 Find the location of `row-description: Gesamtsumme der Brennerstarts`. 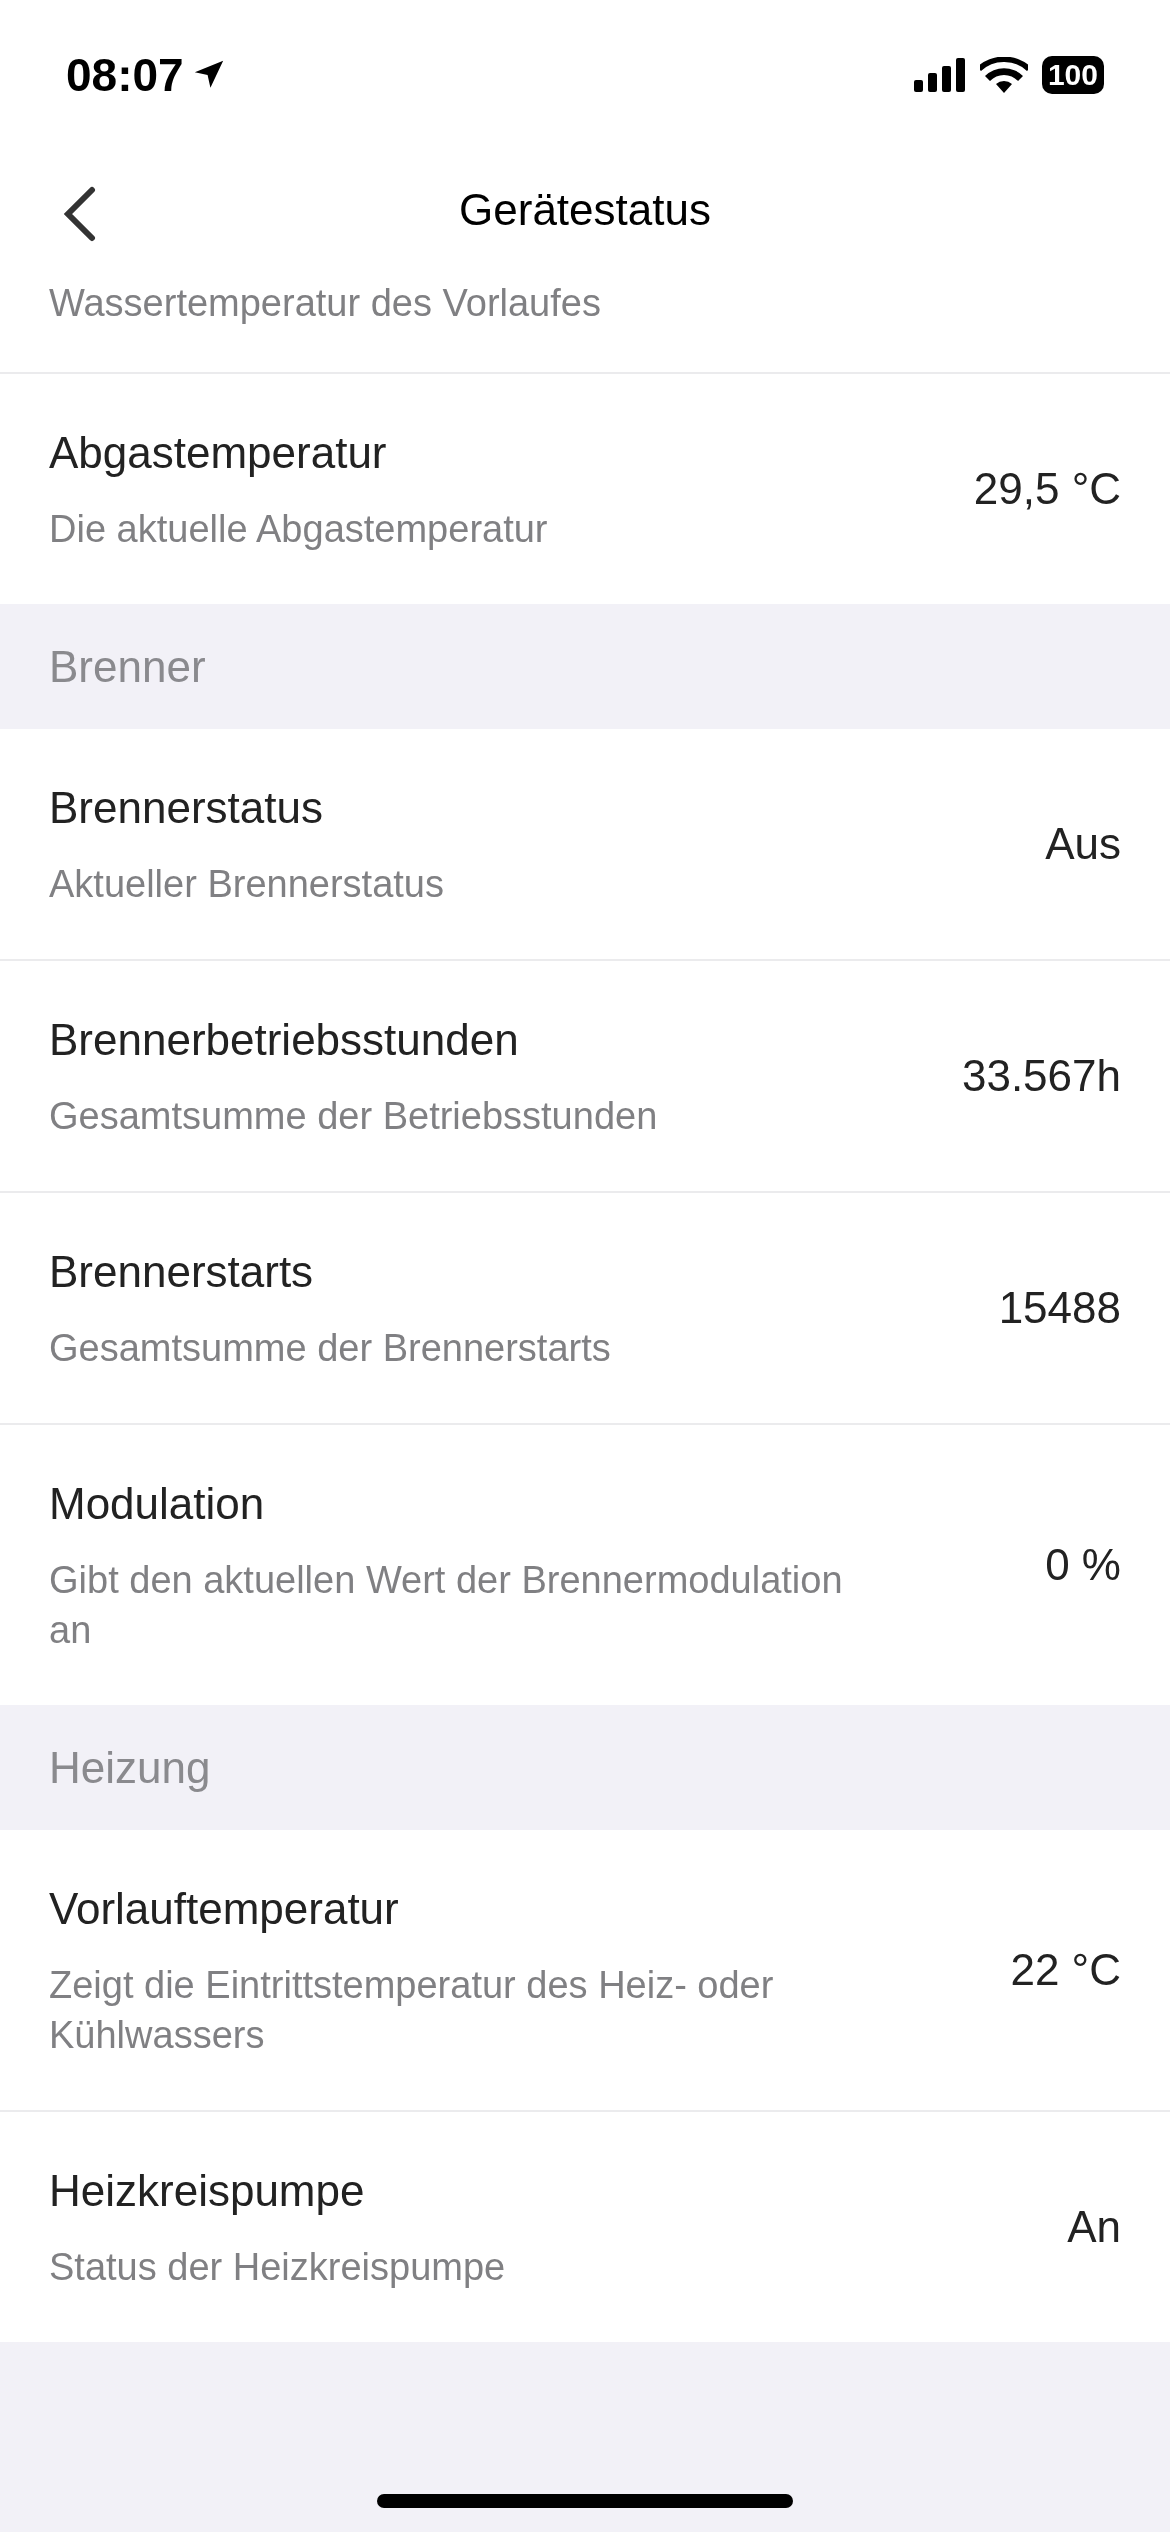

row-description: Gesamtsumme der Brennerstarts is located at coordinates (330, 1348).